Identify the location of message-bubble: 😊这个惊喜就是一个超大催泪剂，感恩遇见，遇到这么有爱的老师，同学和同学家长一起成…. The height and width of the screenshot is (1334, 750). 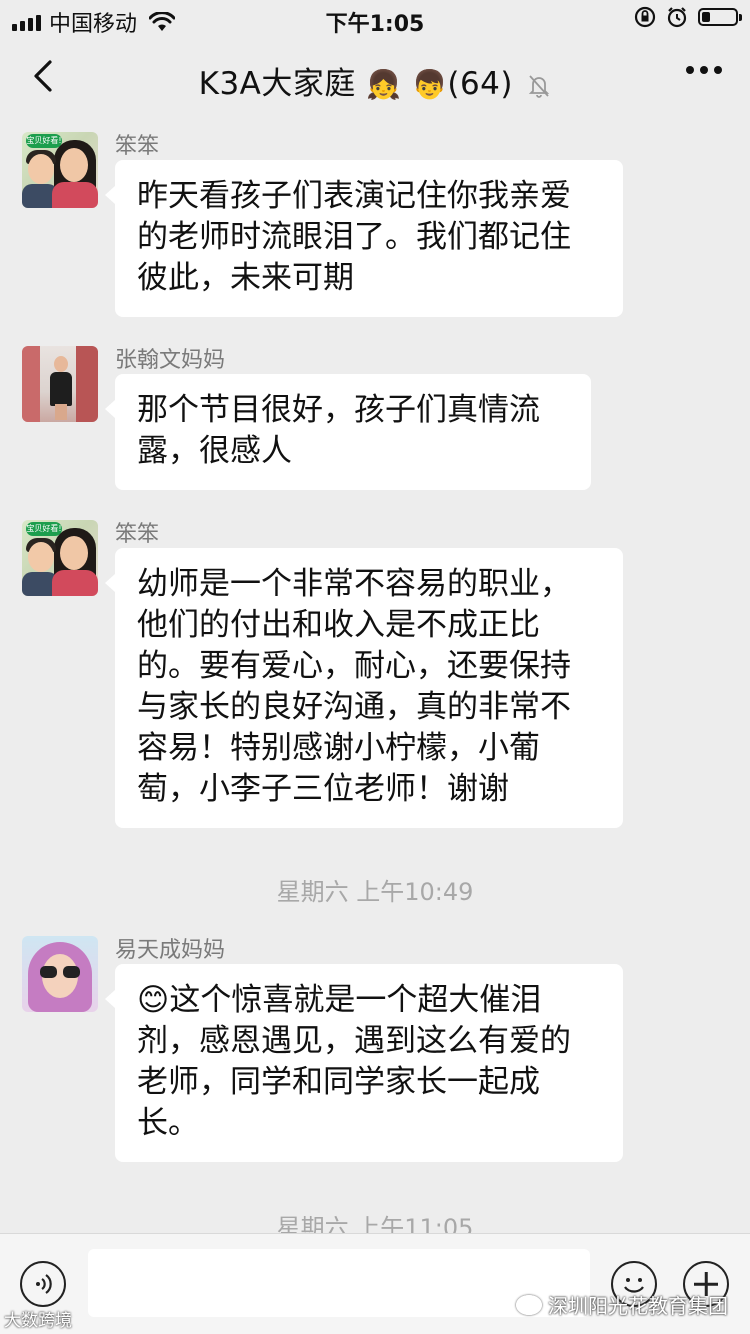
(364, 1063).